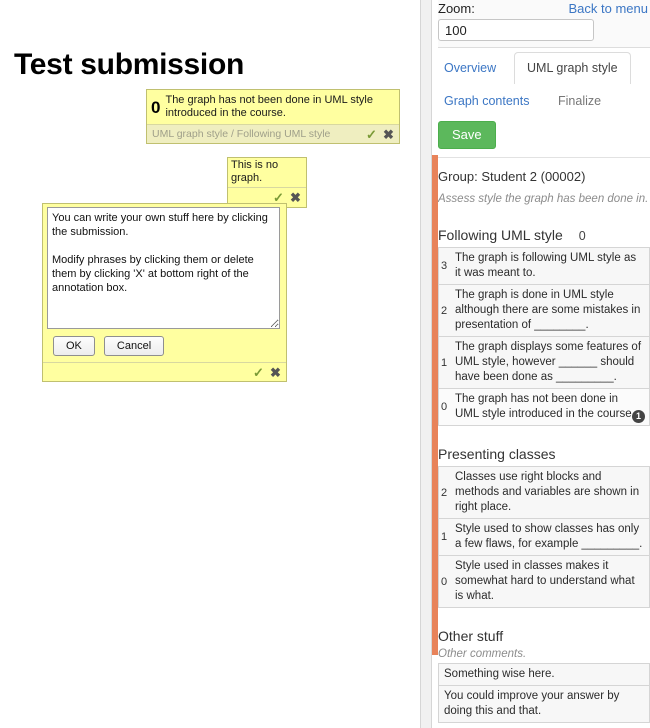 This screenshot has width=650, height=728. What do you see at coordinates (163, 268) in the screenshot?
I see `annotation-text-input` at bounding box center [163, 268].